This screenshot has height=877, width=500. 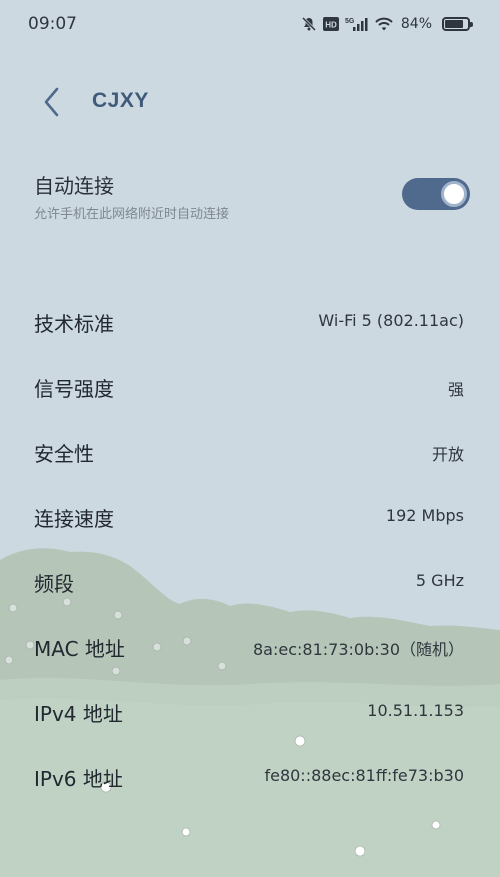 What do you see at coordinates (250, 387) in the screenshot?
I see `detail-row-signal: 信号强度 强` at bounding box center [250, 387].